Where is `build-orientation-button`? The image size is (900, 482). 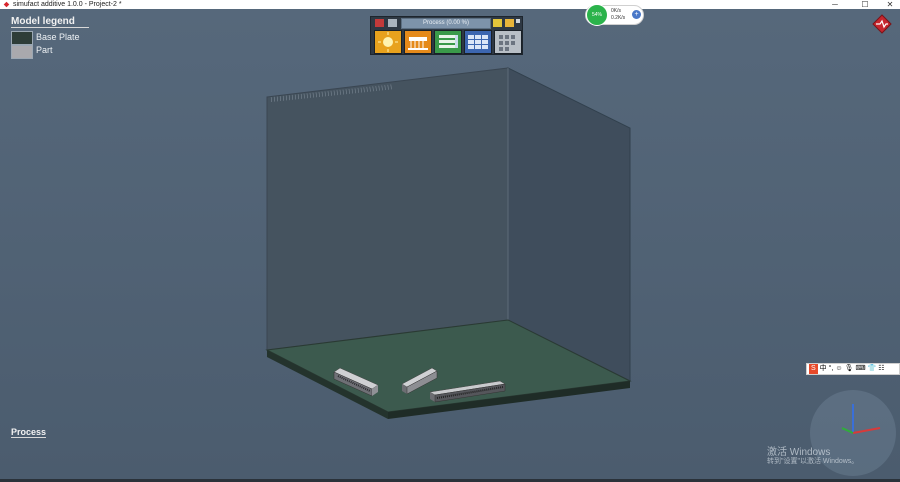 build-orientation-button is located at coordinates (388, 42).